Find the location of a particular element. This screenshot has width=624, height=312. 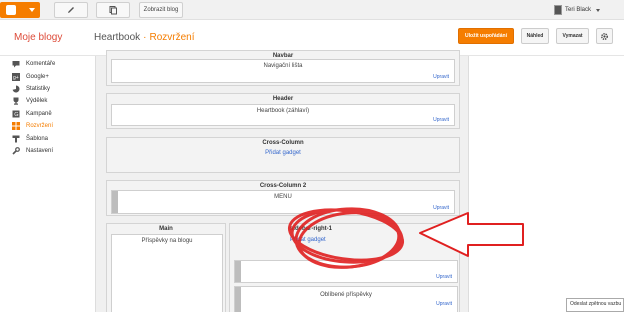

posts-list-button is located at coordinates (113, 10).